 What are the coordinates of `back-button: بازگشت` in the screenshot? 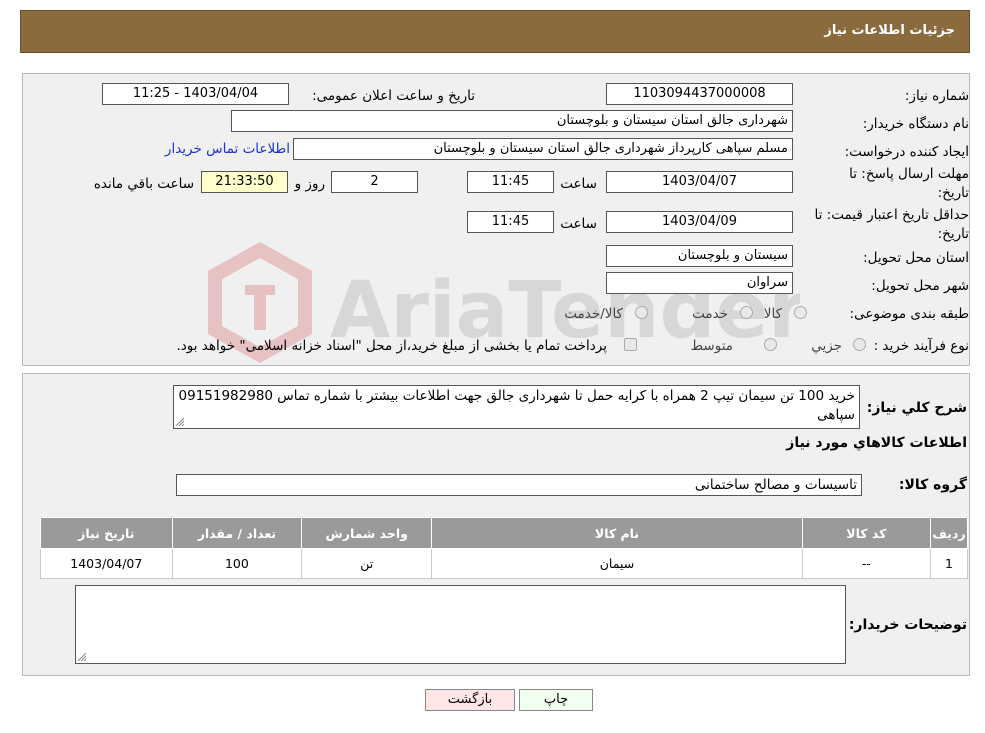 It's located at (470, 700).